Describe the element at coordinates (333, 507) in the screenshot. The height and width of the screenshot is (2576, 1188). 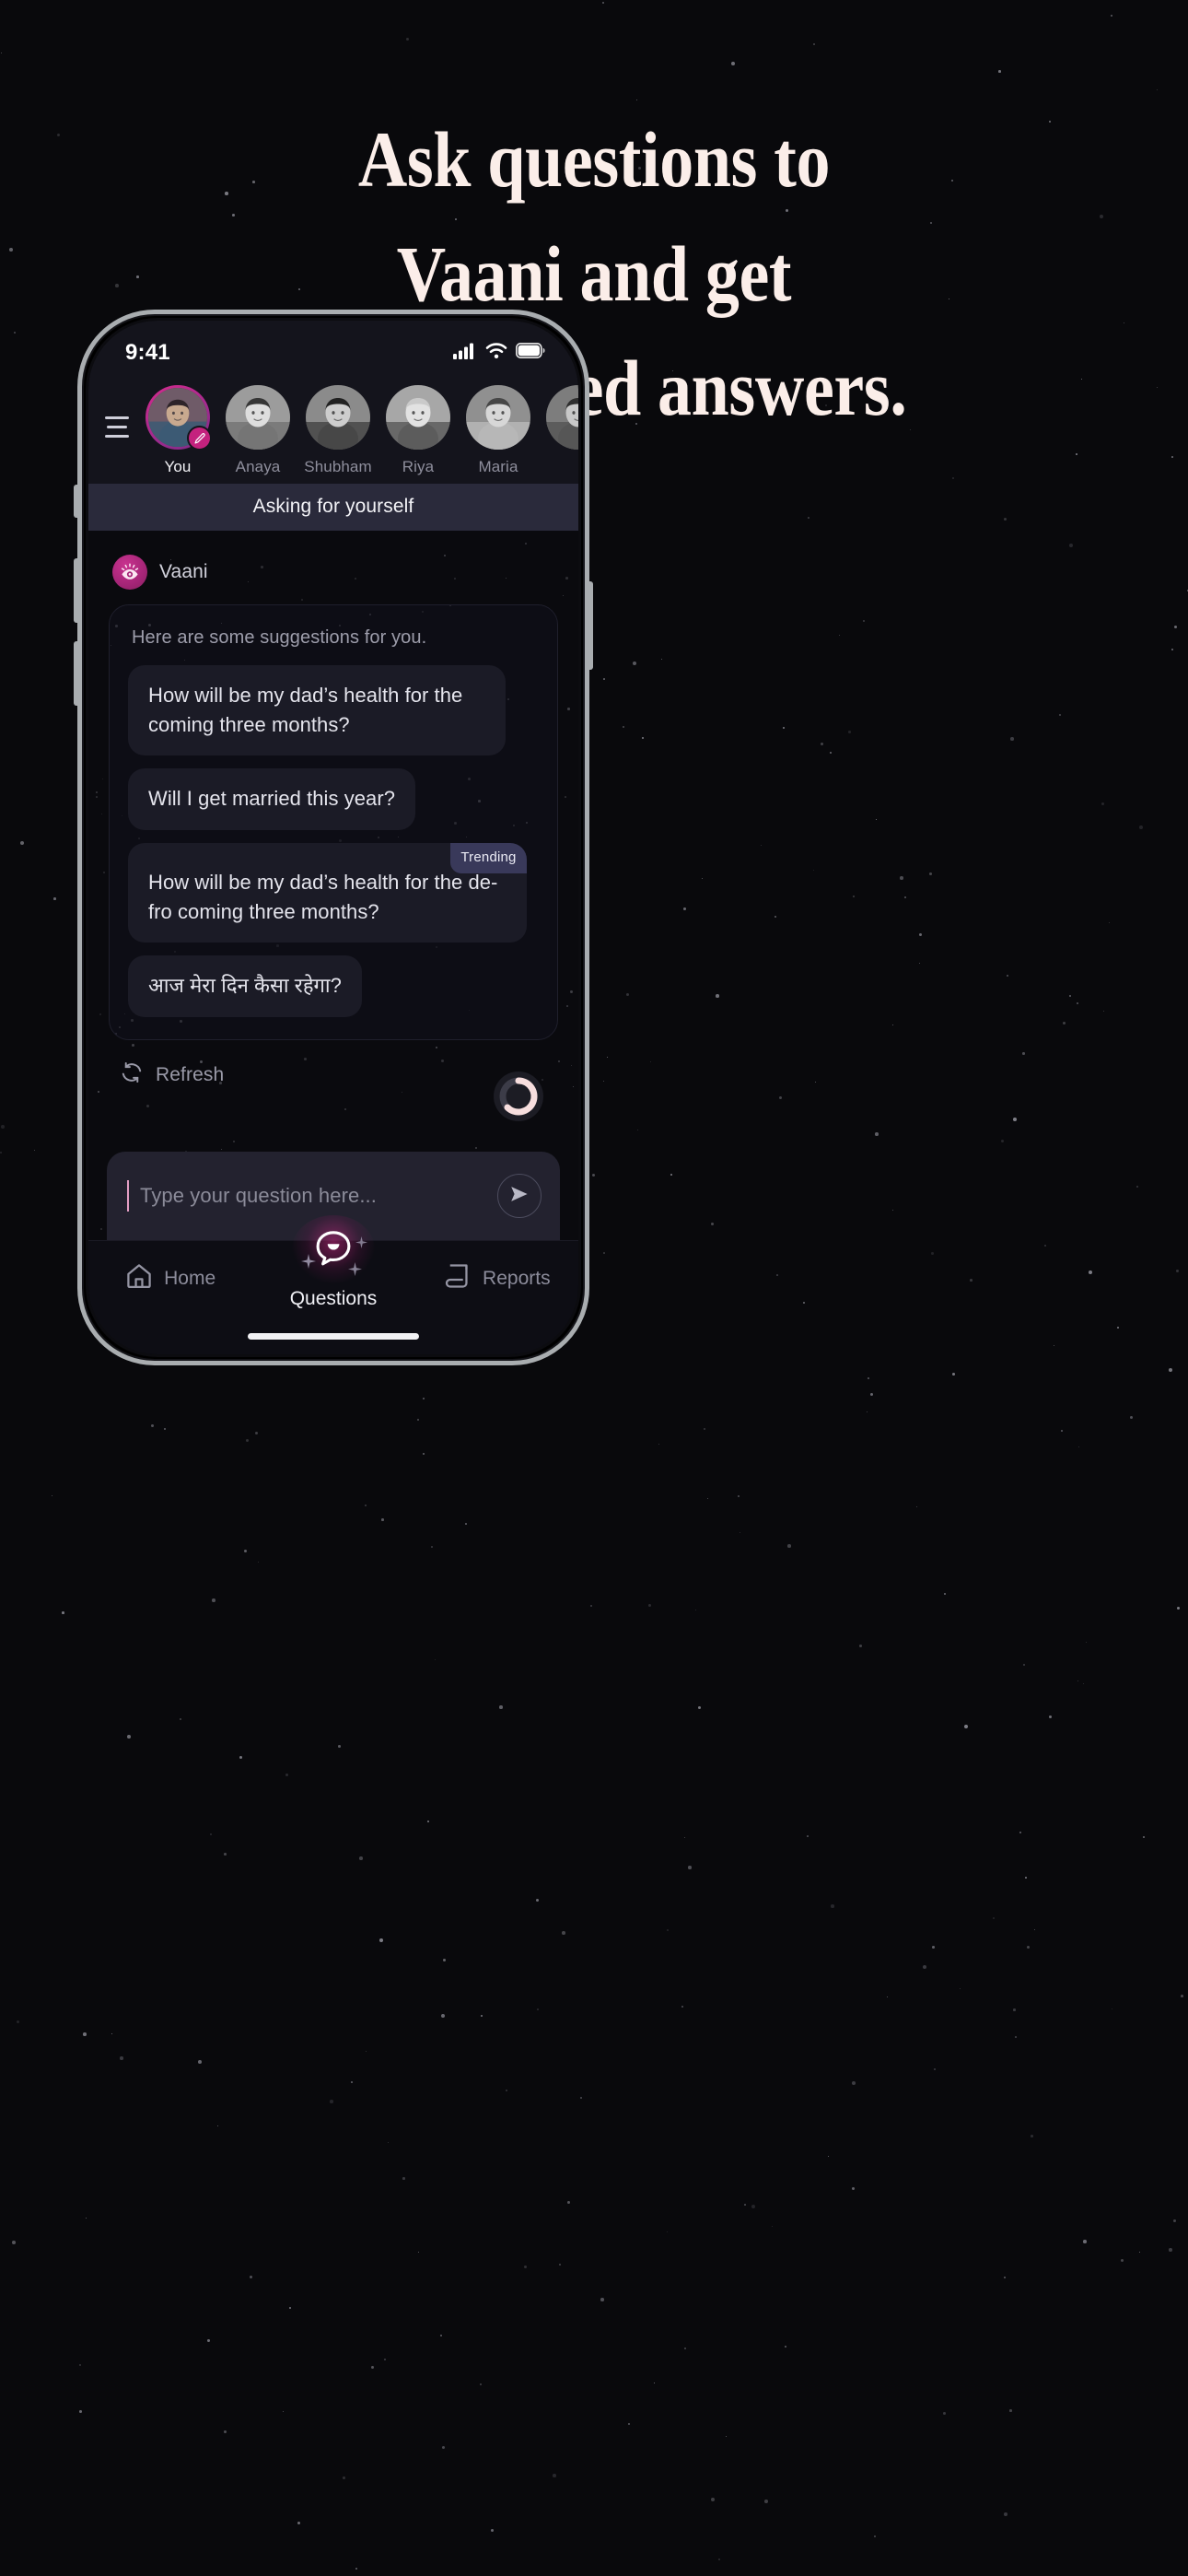
I see `context-banner: Asking for yourself` at that location.